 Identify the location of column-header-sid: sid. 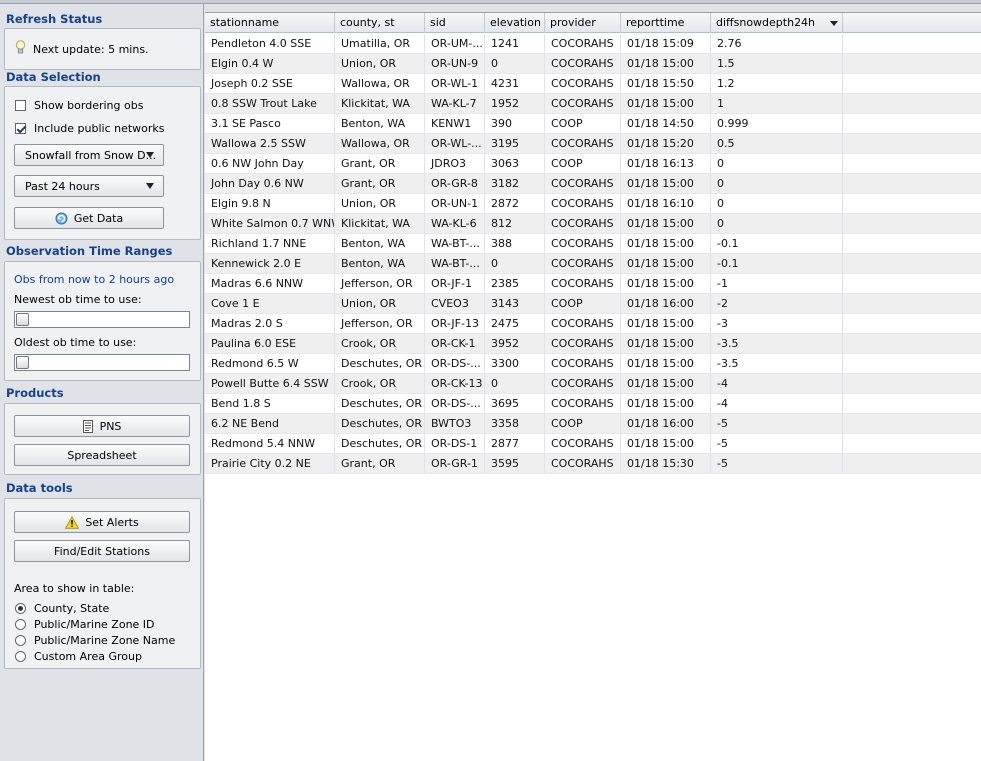
(455, 23).